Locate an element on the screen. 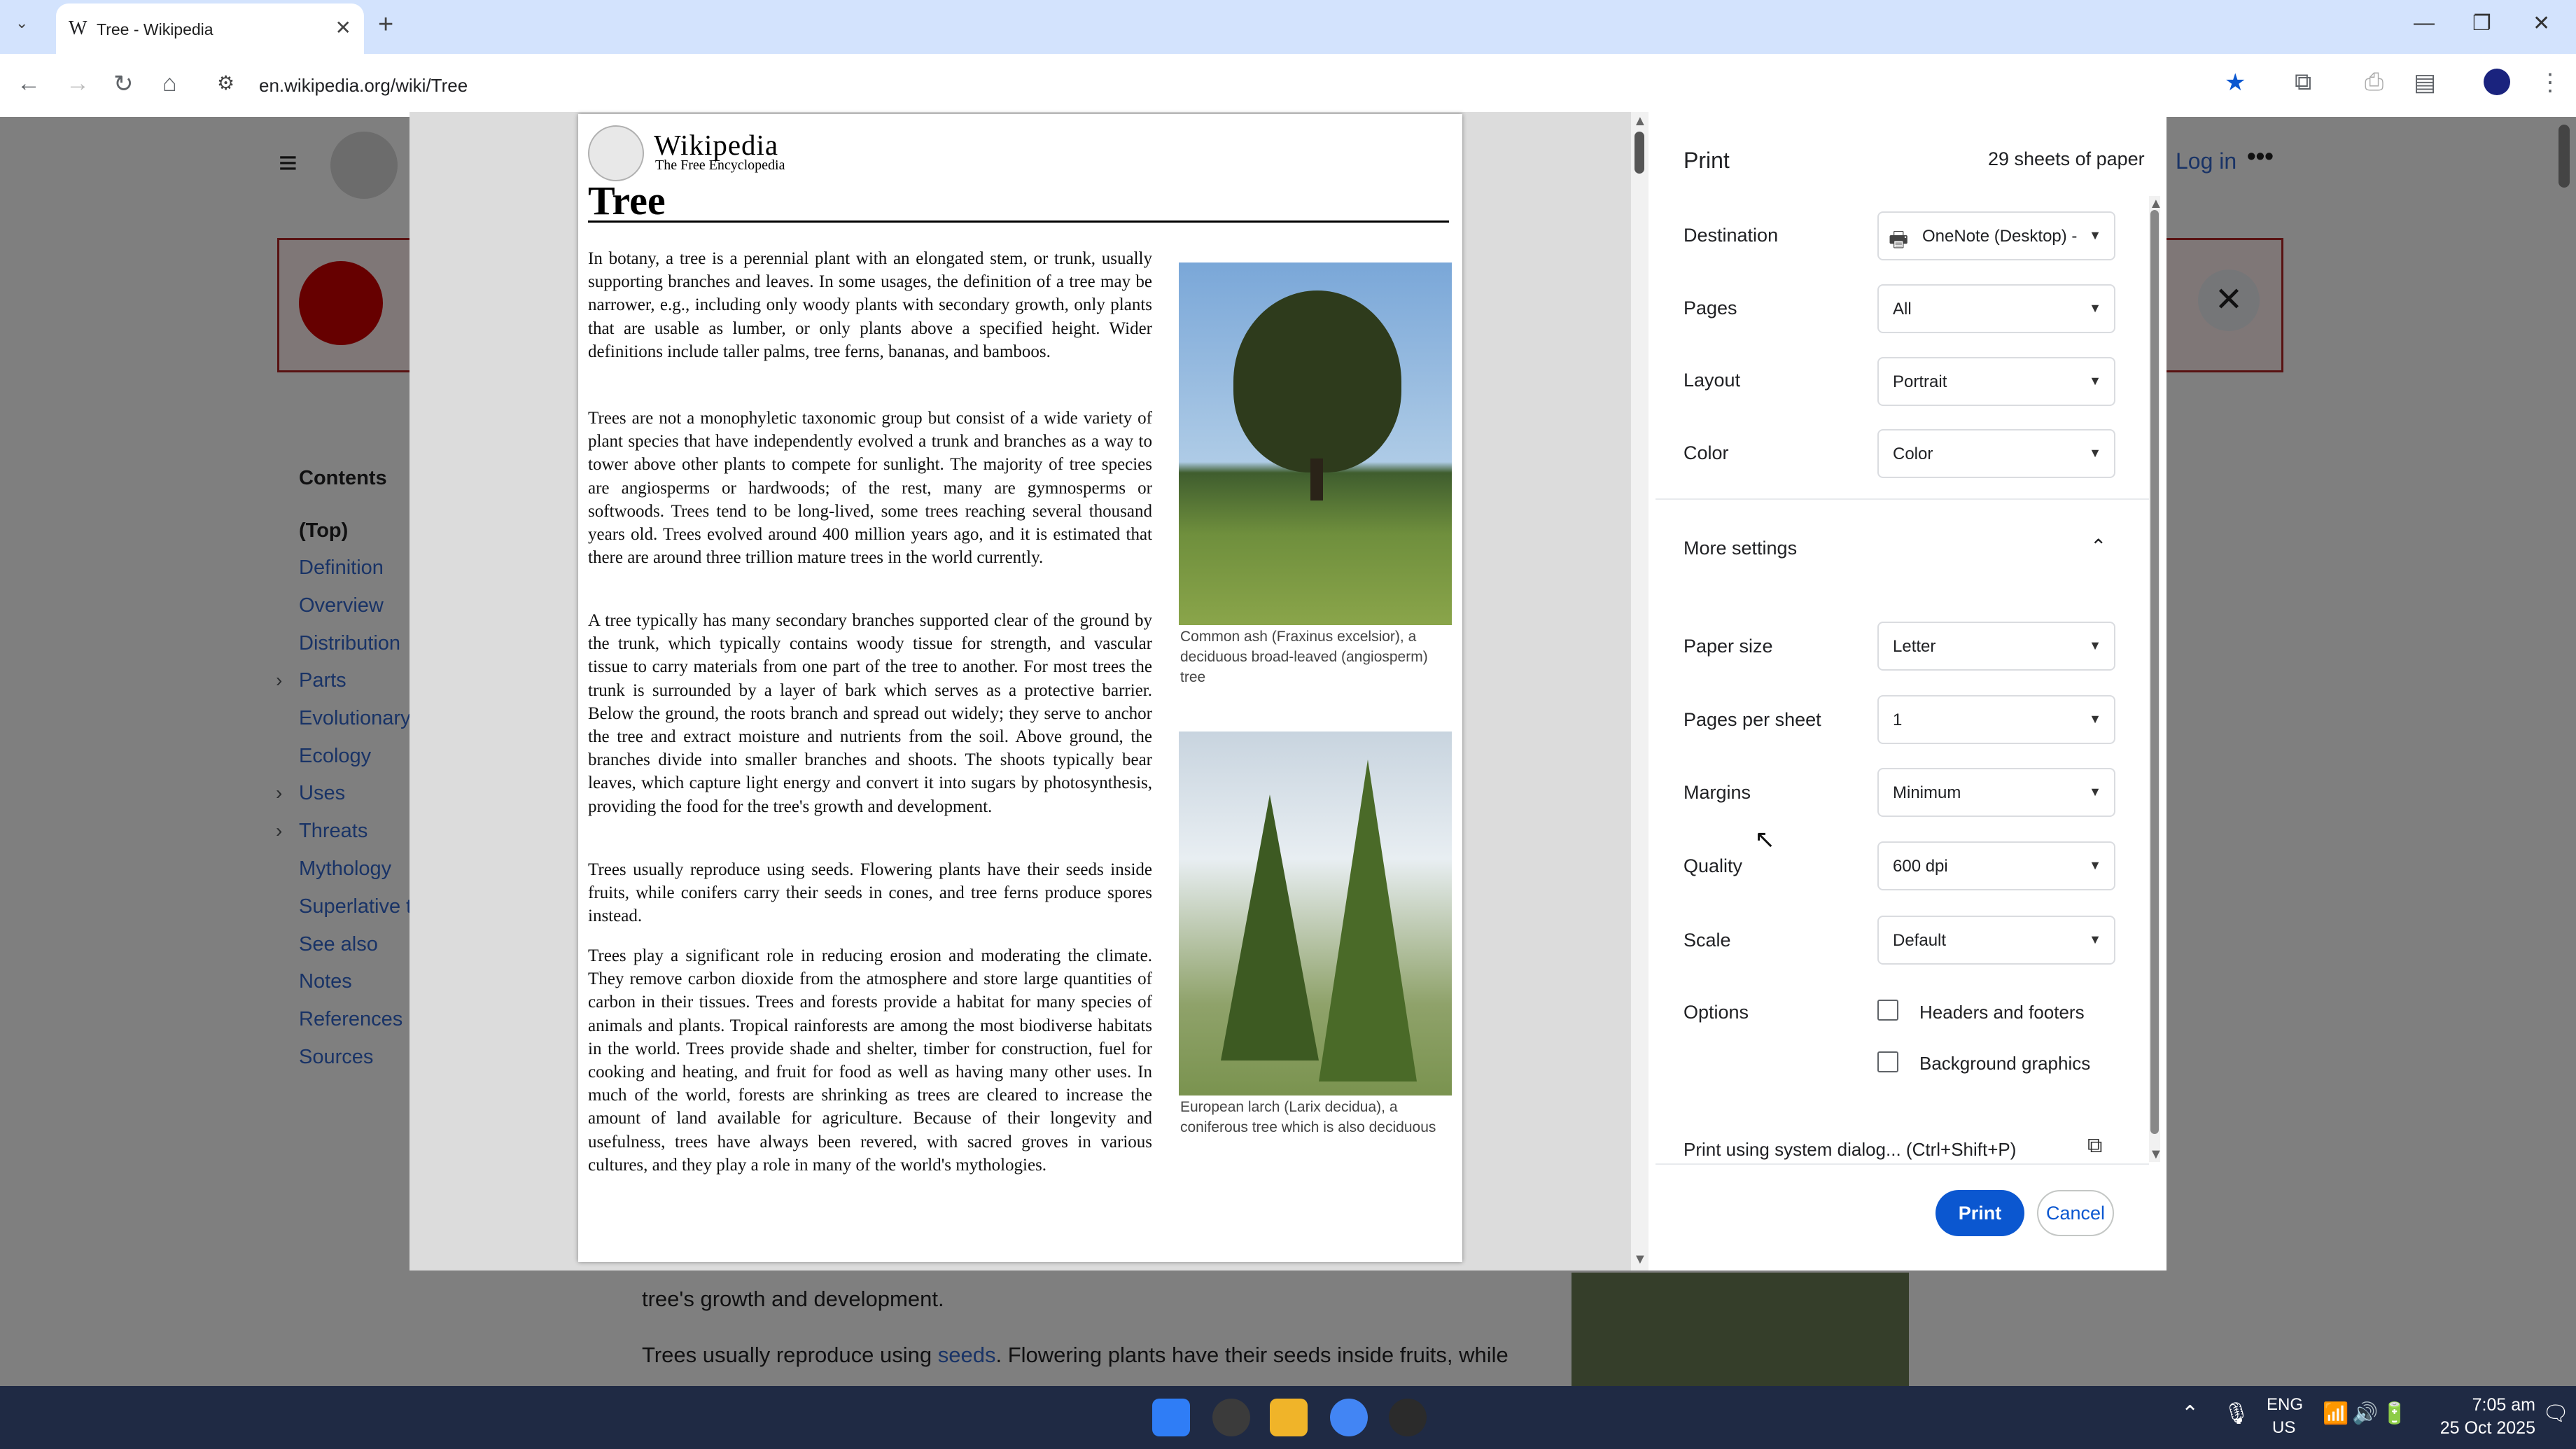 The width and height of the screenshot is (2576, 1449). chrome-icon is located at coordinates (1349, 1417).